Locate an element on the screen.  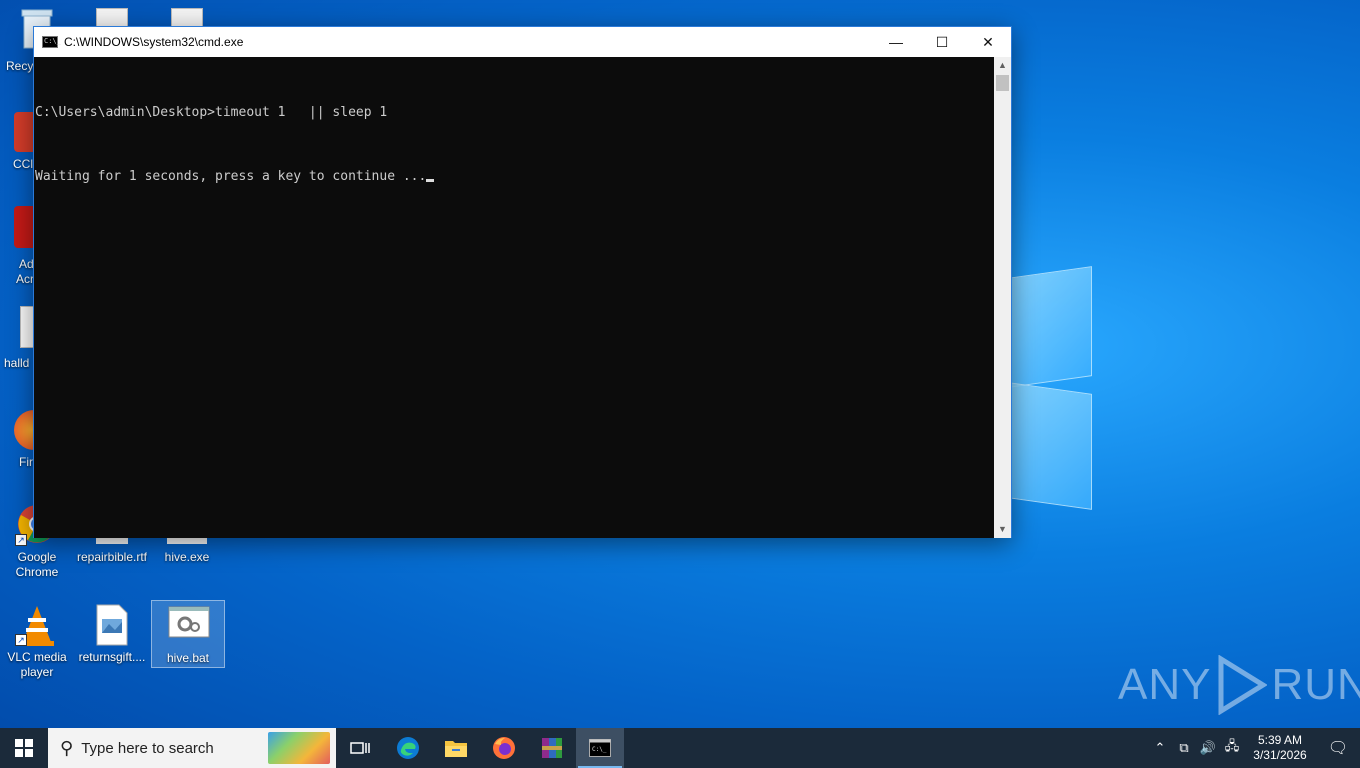
anyrun-watermark: ANY RUN is located at coordinates (1239, 685).